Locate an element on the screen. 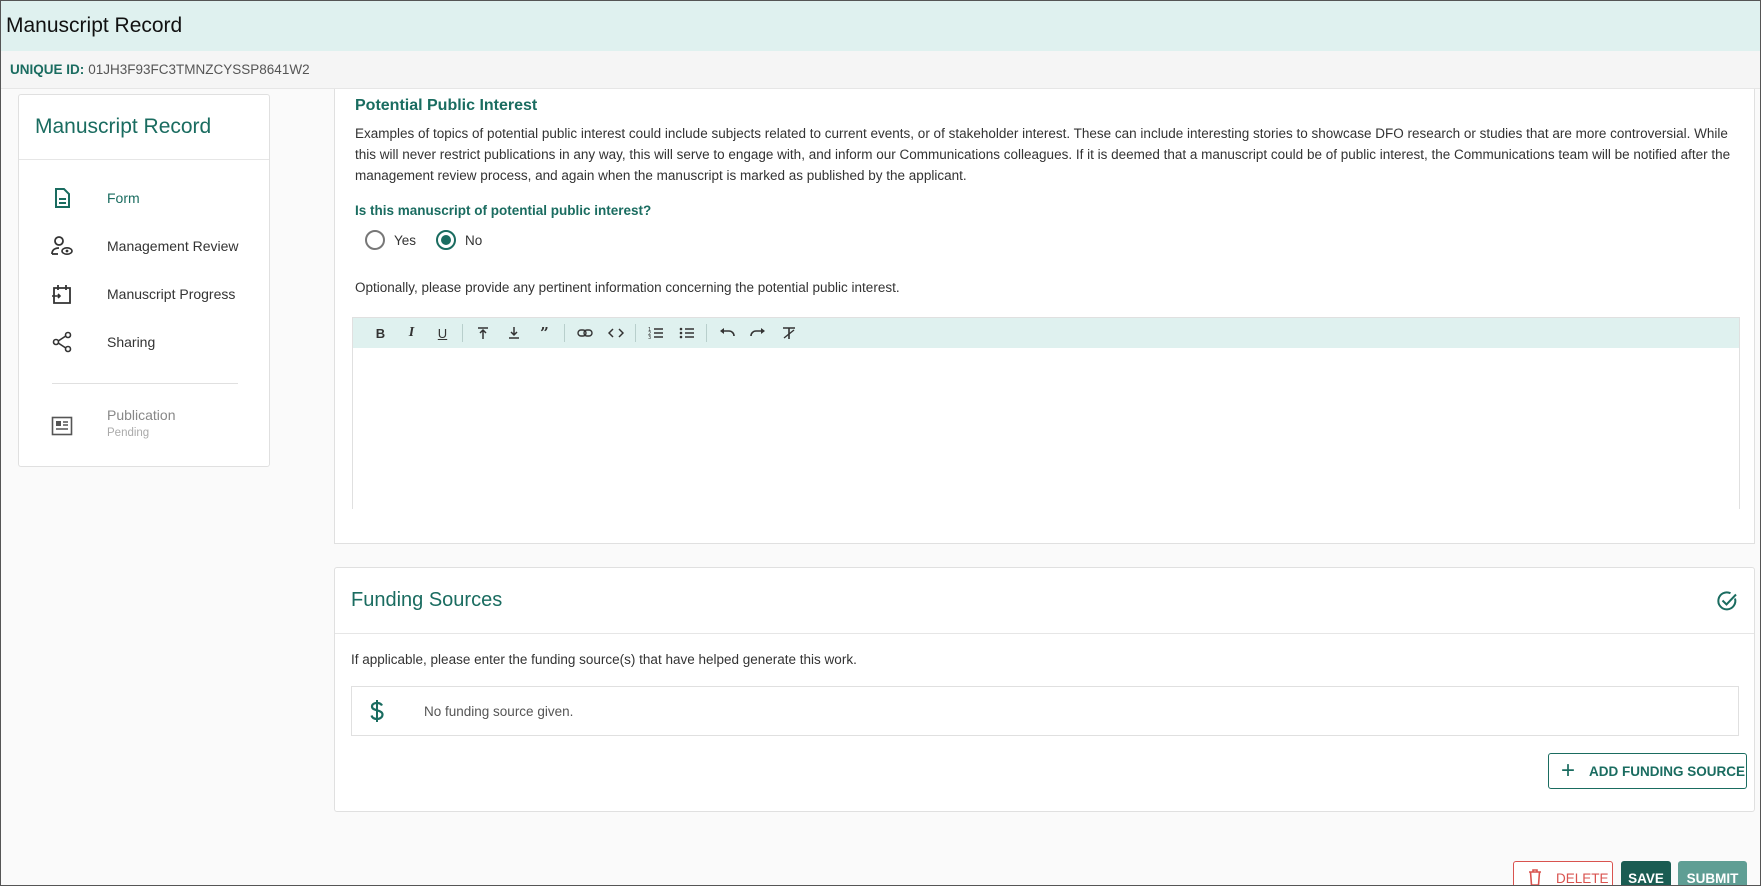 The width and height of the screenshot is (1761, 886). sidebar-item-label: Form is located at coordinates (123, 198).